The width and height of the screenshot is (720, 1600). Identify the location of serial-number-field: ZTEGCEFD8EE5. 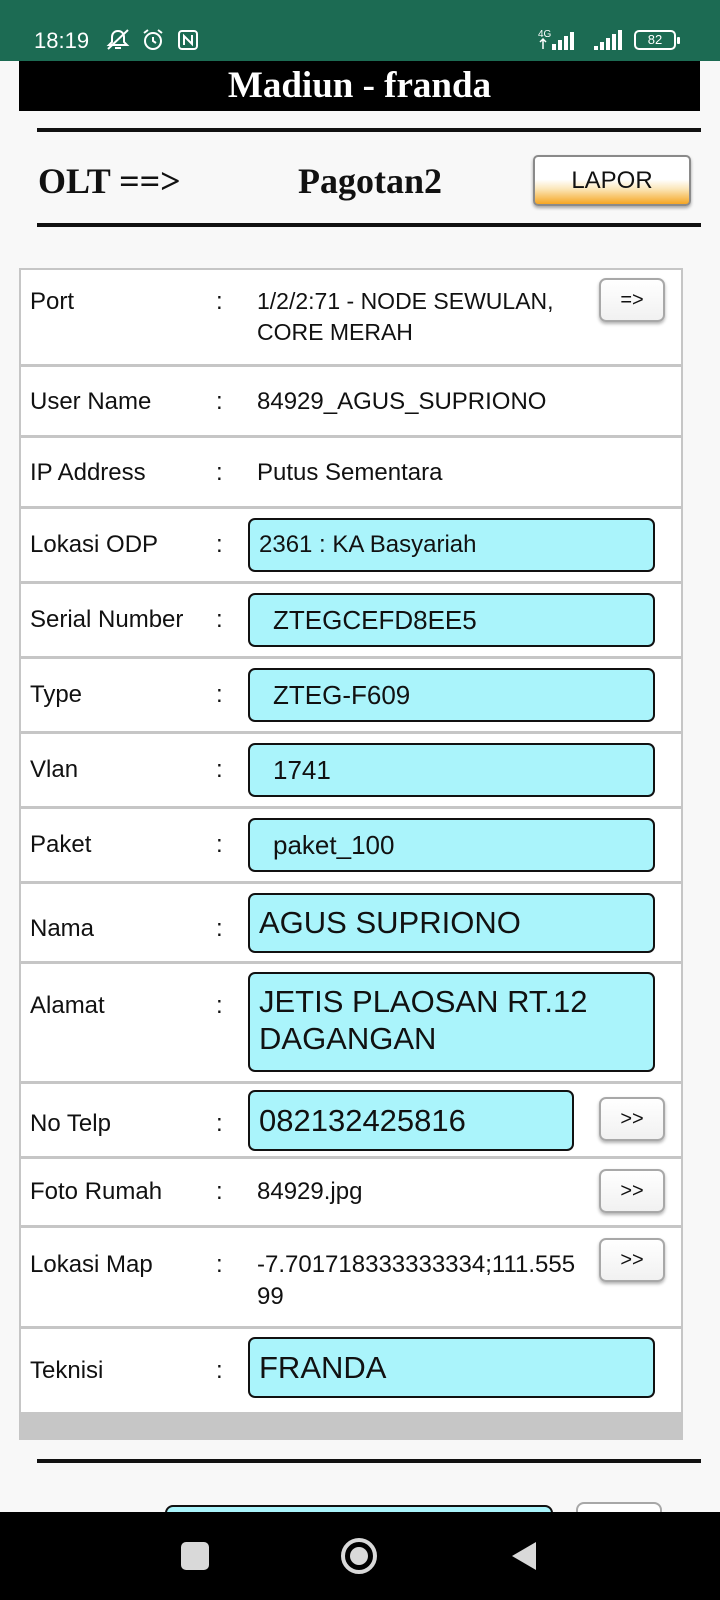
(451, 620).